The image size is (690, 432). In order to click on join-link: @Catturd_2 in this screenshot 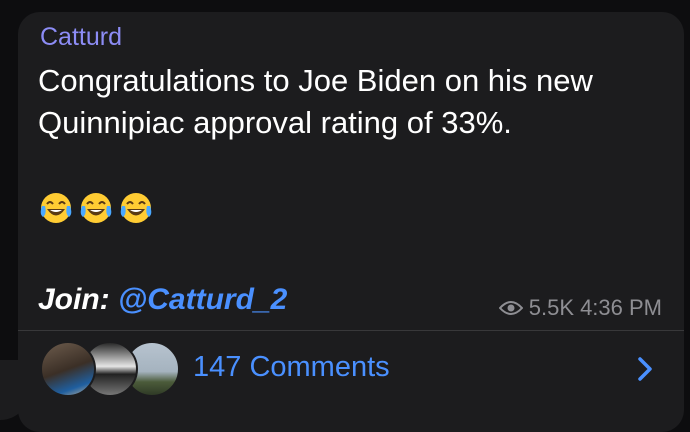, I will do `click(202, 299)`.